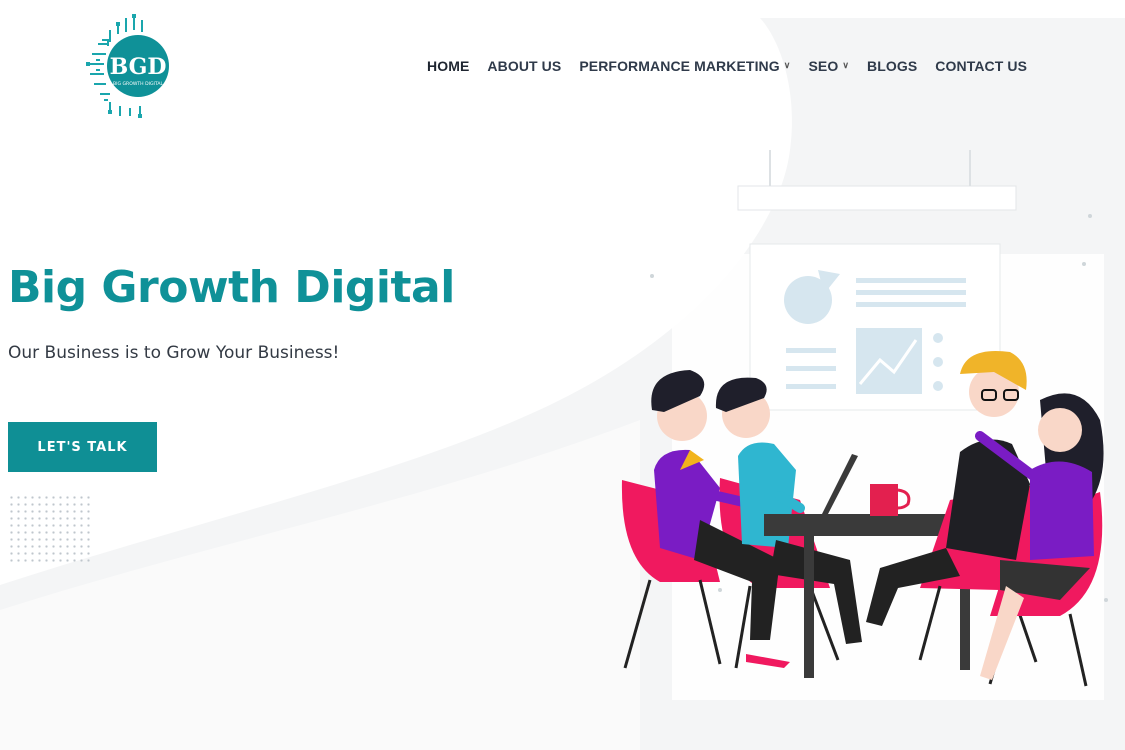  What do you see at coordinates (231, 287) in the screenshot?
I see `hero-title: Big Growth Digital` at bounding box center [231, 287].